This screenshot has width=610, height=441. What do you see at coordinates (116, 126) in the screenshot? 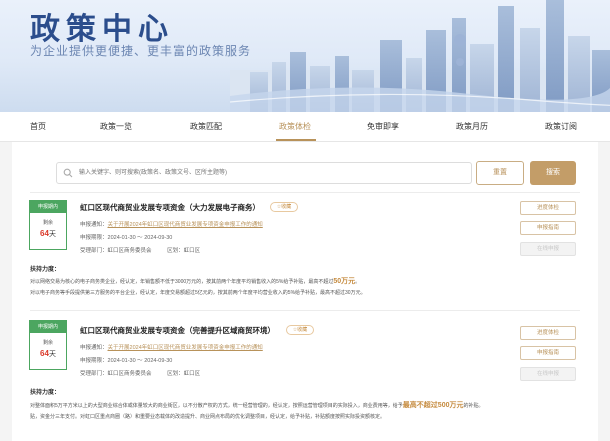
I see `nav-item-policy-list: 政策一览` at bounding box center [116, 126].